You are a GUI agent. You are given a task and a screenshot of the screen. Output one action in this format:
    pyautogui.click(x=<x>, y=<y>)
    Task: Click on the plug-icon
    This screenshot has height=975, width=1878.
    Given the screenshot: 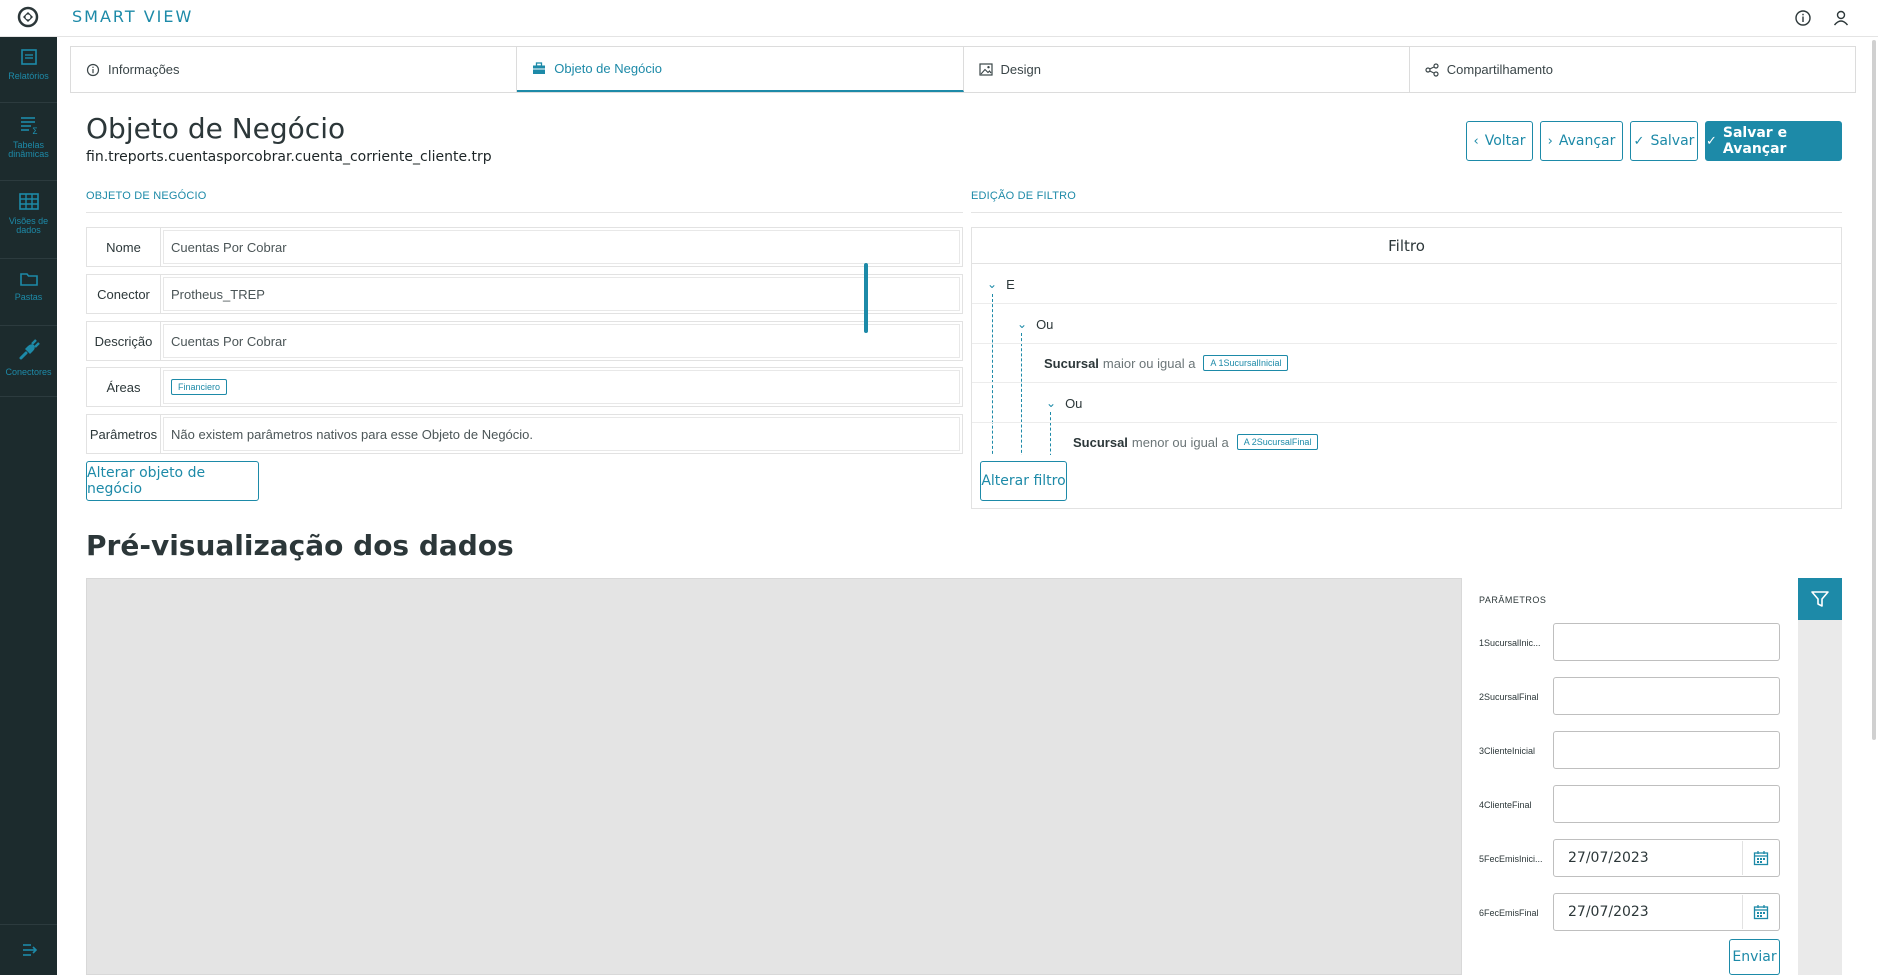 What is the action you would take?
    pyautogui.click(x=29, y=349)
    